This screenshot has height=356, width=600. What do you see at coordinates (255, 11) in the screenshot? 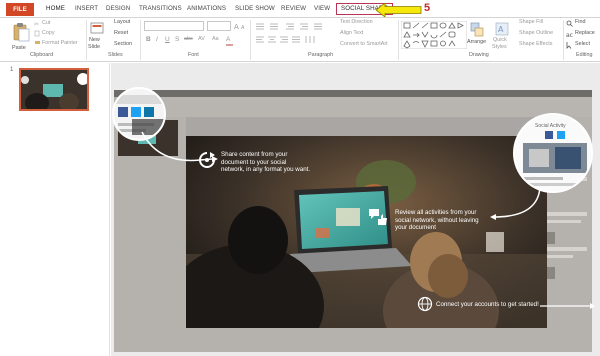
I see `tab-slide-show: SLIDE SHOW` at bounding box center [255, 11].